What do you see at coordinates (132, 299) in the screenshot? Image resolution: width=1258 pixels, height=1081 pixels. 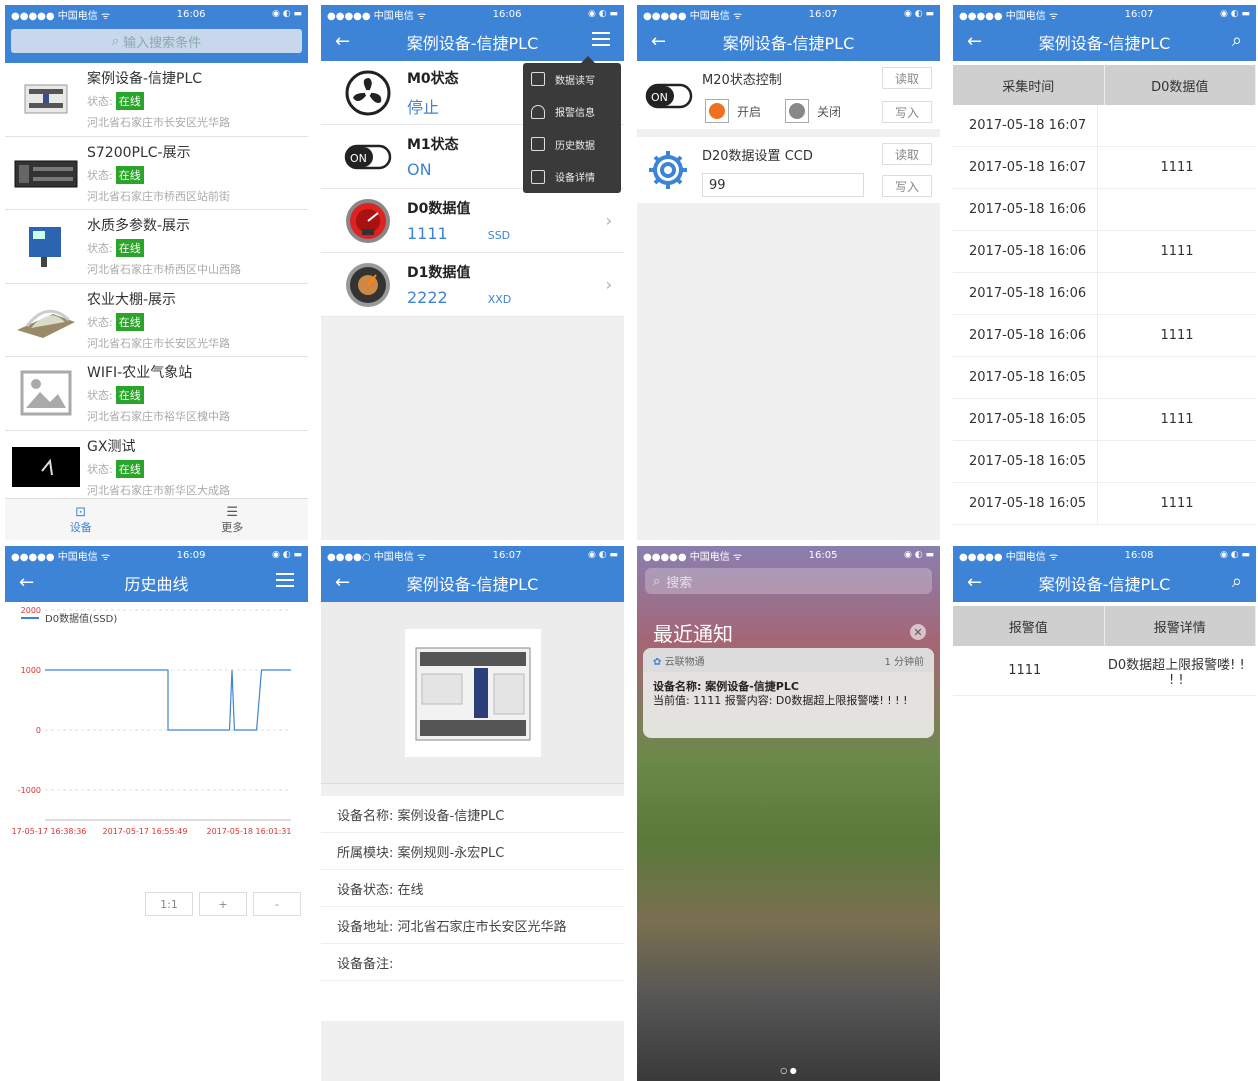 I see `device-name: 农业大棚-展示` at bounding box center [132, 299].